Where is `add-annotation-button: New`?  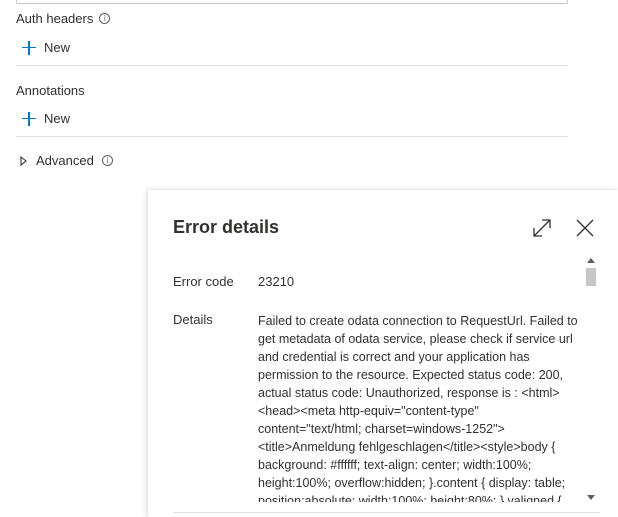
add-annotation-button: New is located at coordinates (46, 118).